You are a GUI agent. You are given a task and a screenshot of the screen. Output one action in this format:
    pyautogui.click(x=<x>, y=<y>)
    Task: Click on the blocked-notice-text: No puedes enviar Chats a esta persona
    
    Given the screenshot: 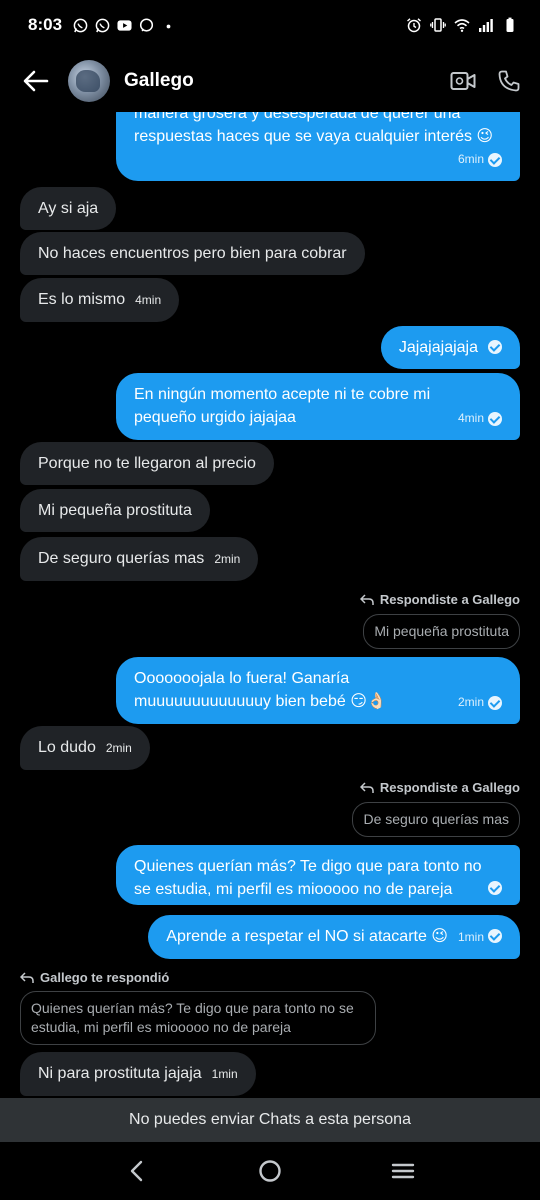 What is the action you would take?
    pyautogui.click(x=270, y=1119)
    